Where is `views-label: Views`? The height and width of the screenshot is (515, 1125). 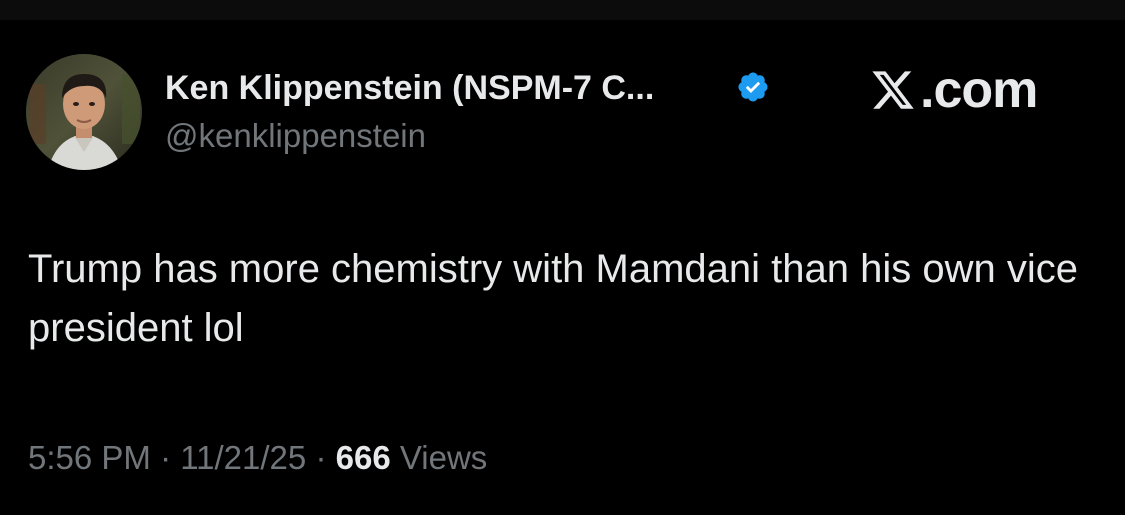 views-label: Views is located at coordinates (443, 457).